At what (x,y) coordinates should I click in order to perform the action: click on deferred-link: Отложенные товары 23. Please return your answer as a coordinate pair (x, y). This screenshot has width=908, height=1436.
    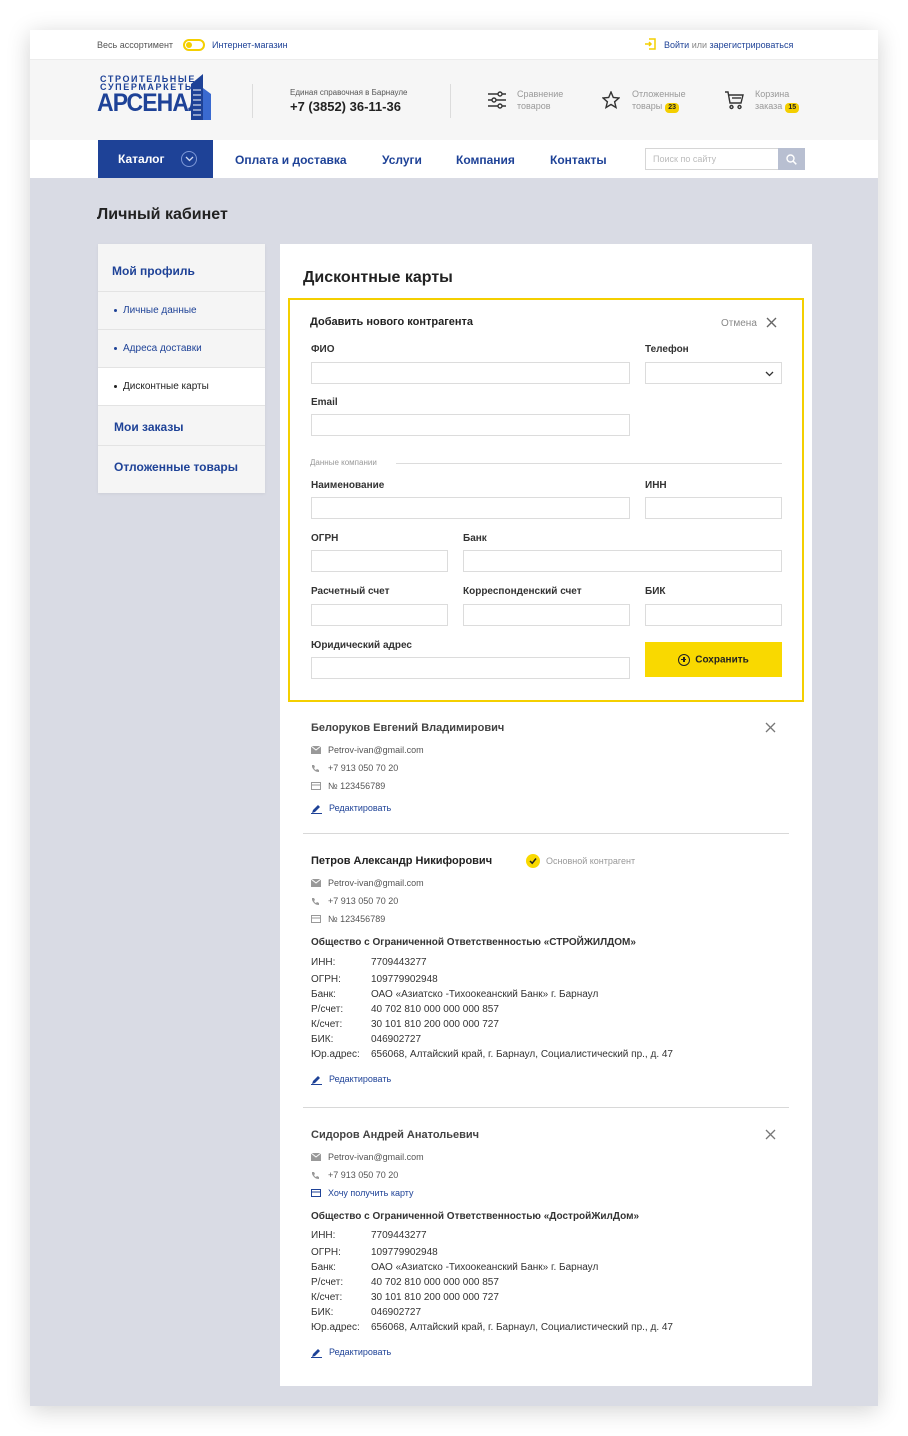
    Looking at the image, I should click on (659, 100).